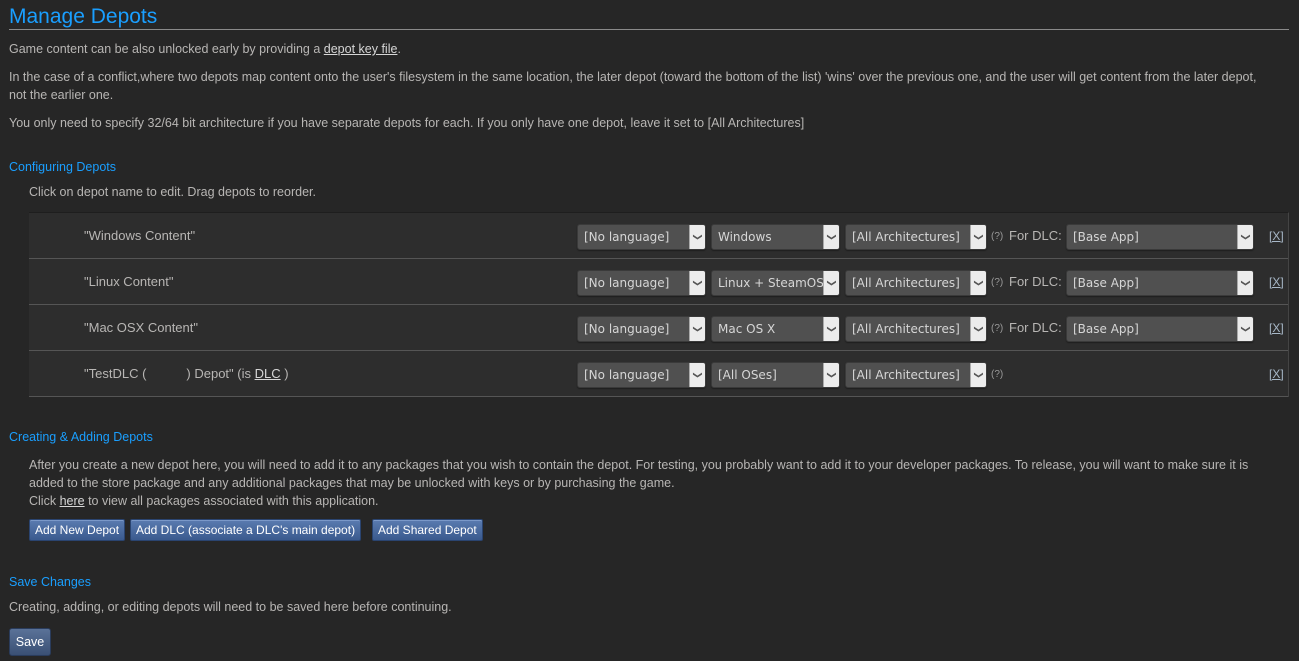 The image size is (1299, 661). I want to click on packages-link: here, so click(72, 501).